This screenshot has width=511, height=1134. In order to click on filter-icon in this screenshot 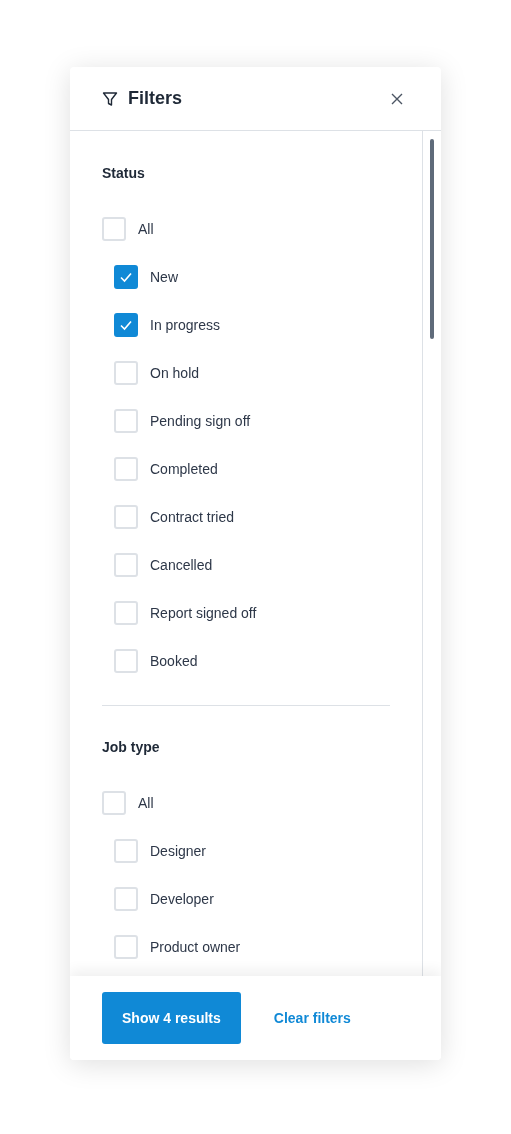, I will do `click(110, 98)`.